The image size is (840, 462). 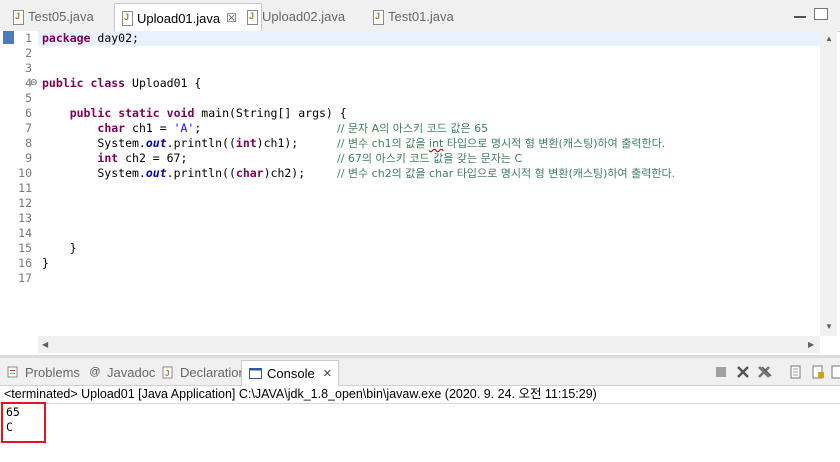 I want to click on terminate-icon, so click(x=721, y=372).